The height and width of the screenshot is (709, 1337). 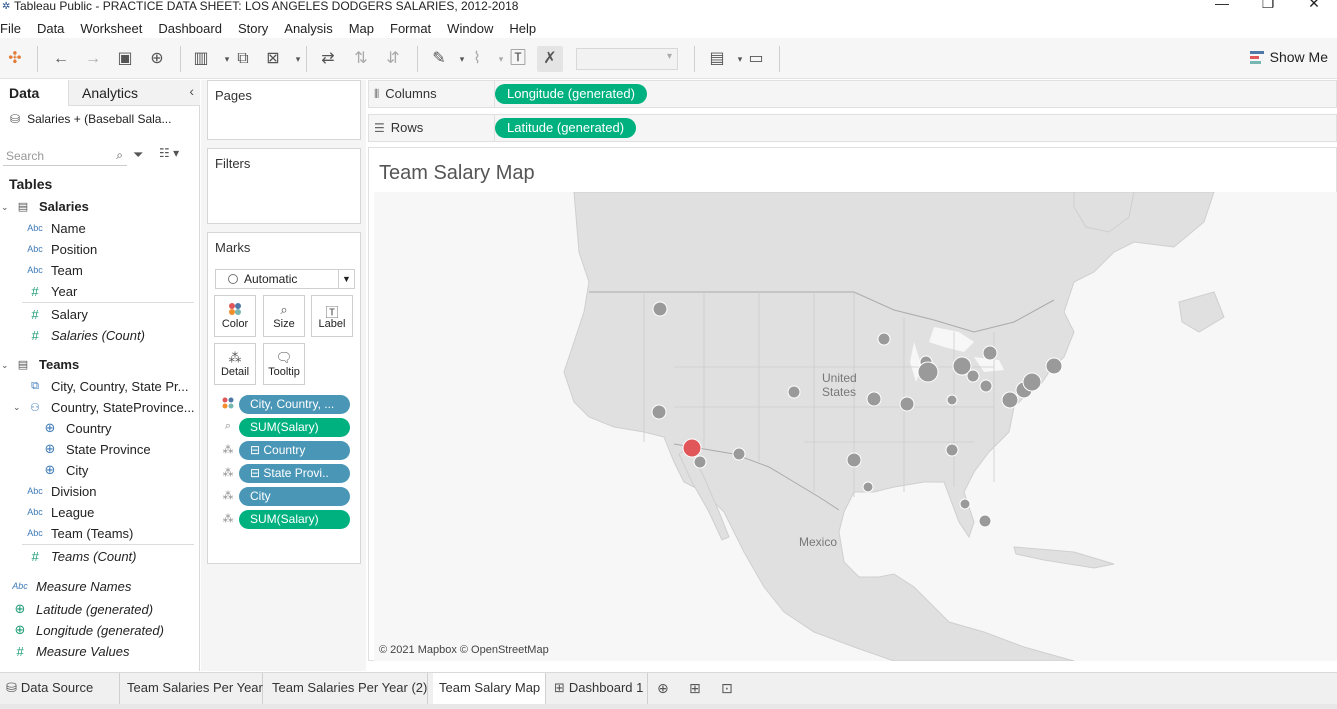 What do you see at coordinates (190, 28) in the screenshot?
I see `menu-dashboard: Dashboard` at bounding box center [190, 28].